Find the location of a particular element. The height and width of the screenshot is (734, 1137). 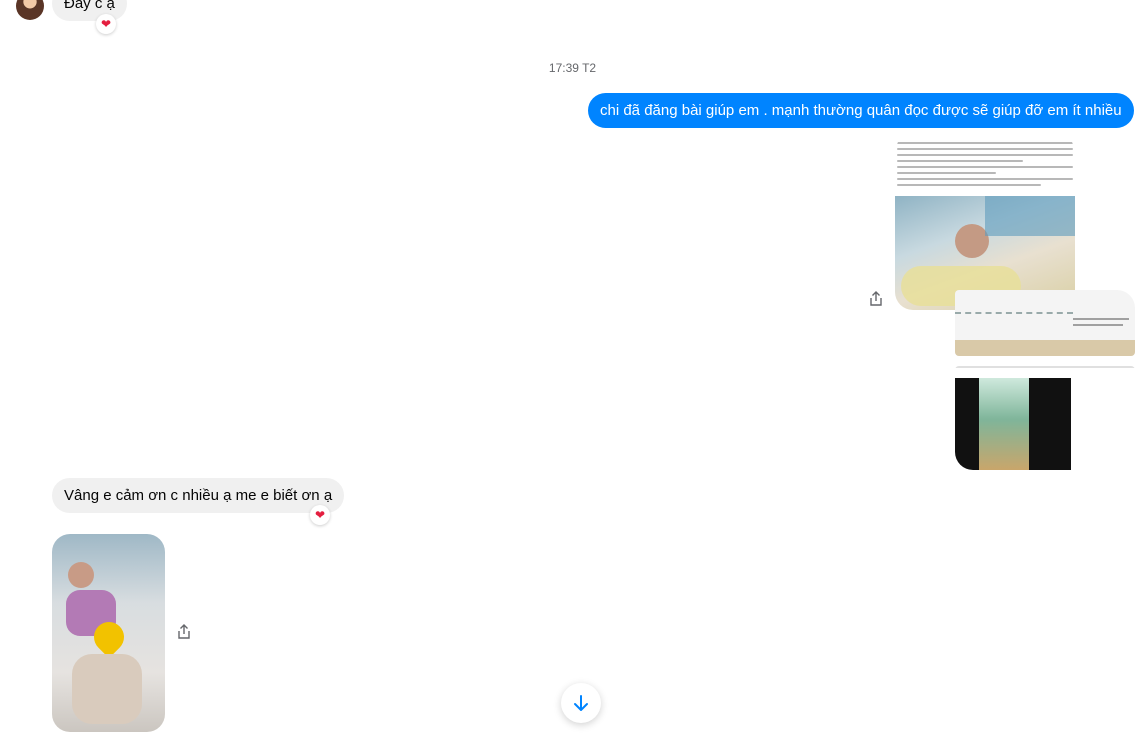

outgoing-image-post-screenshot is located at coordinates (985, 222).